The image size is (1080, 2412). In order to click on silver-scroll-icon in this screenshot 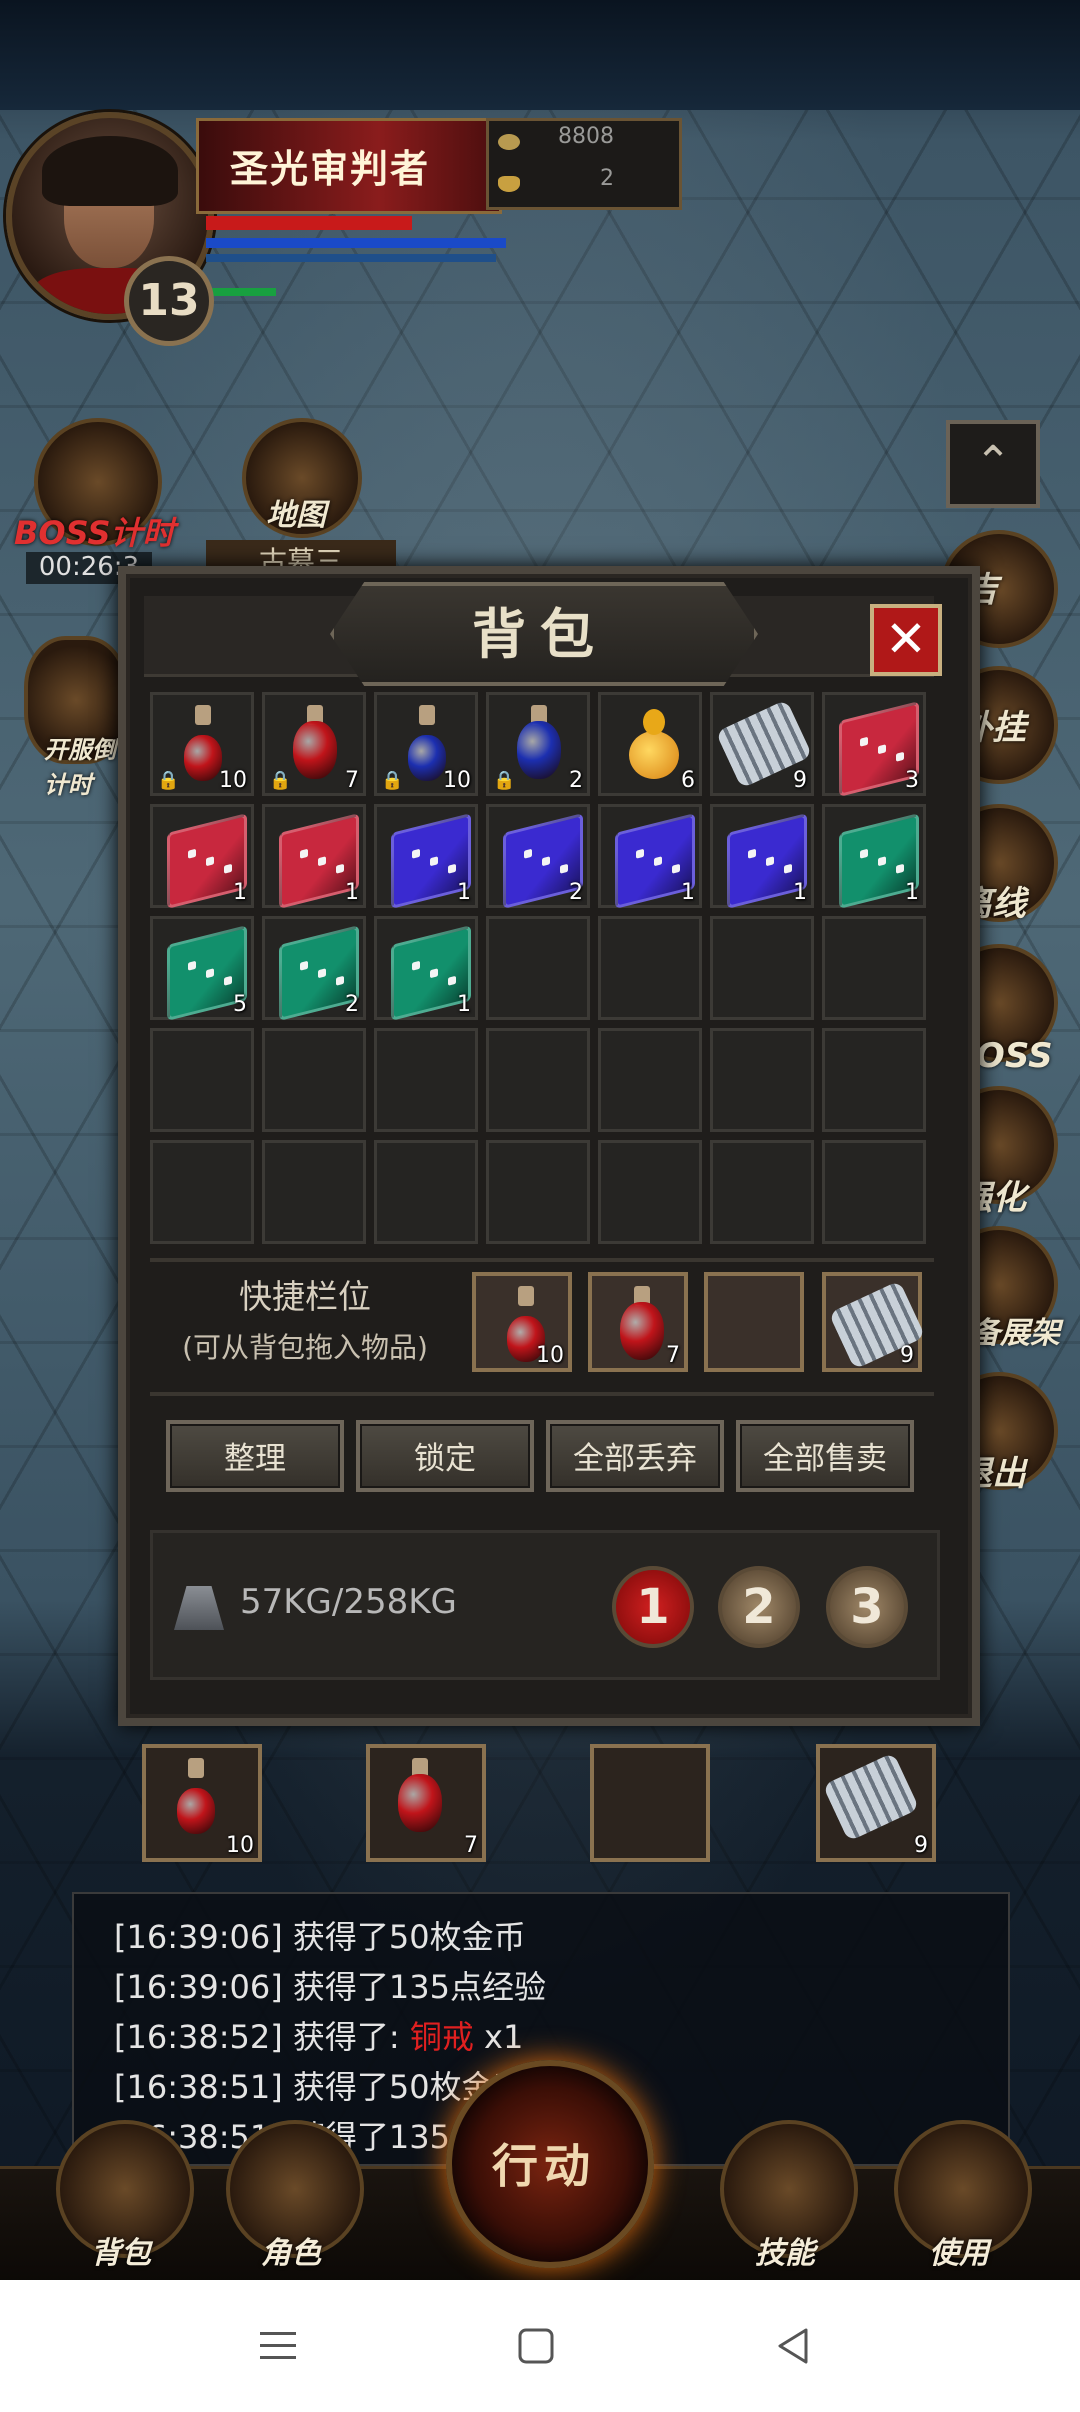, I will do `click(871, 1797)`.